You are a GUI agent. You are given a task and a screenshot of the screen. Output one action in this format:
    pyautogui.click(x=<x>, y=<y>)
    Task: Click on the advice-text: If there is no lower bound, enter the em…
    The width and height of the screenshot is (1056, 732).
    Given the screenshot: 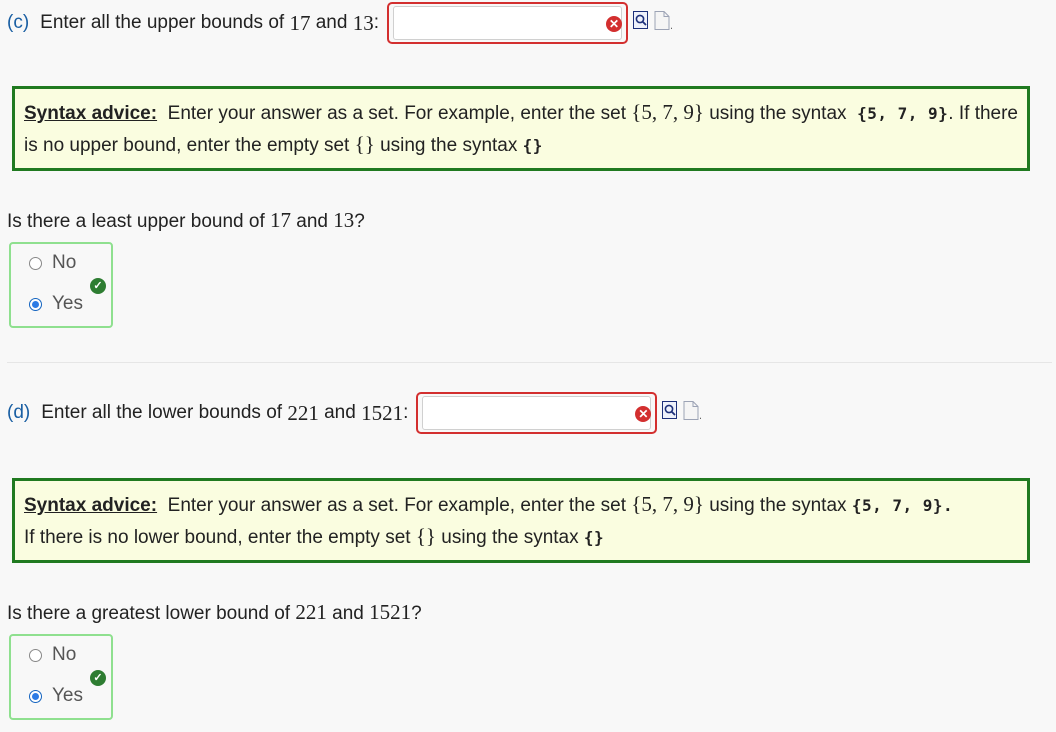 What is the action you would take?
    pyautogui.click(x=217, y=537)
    